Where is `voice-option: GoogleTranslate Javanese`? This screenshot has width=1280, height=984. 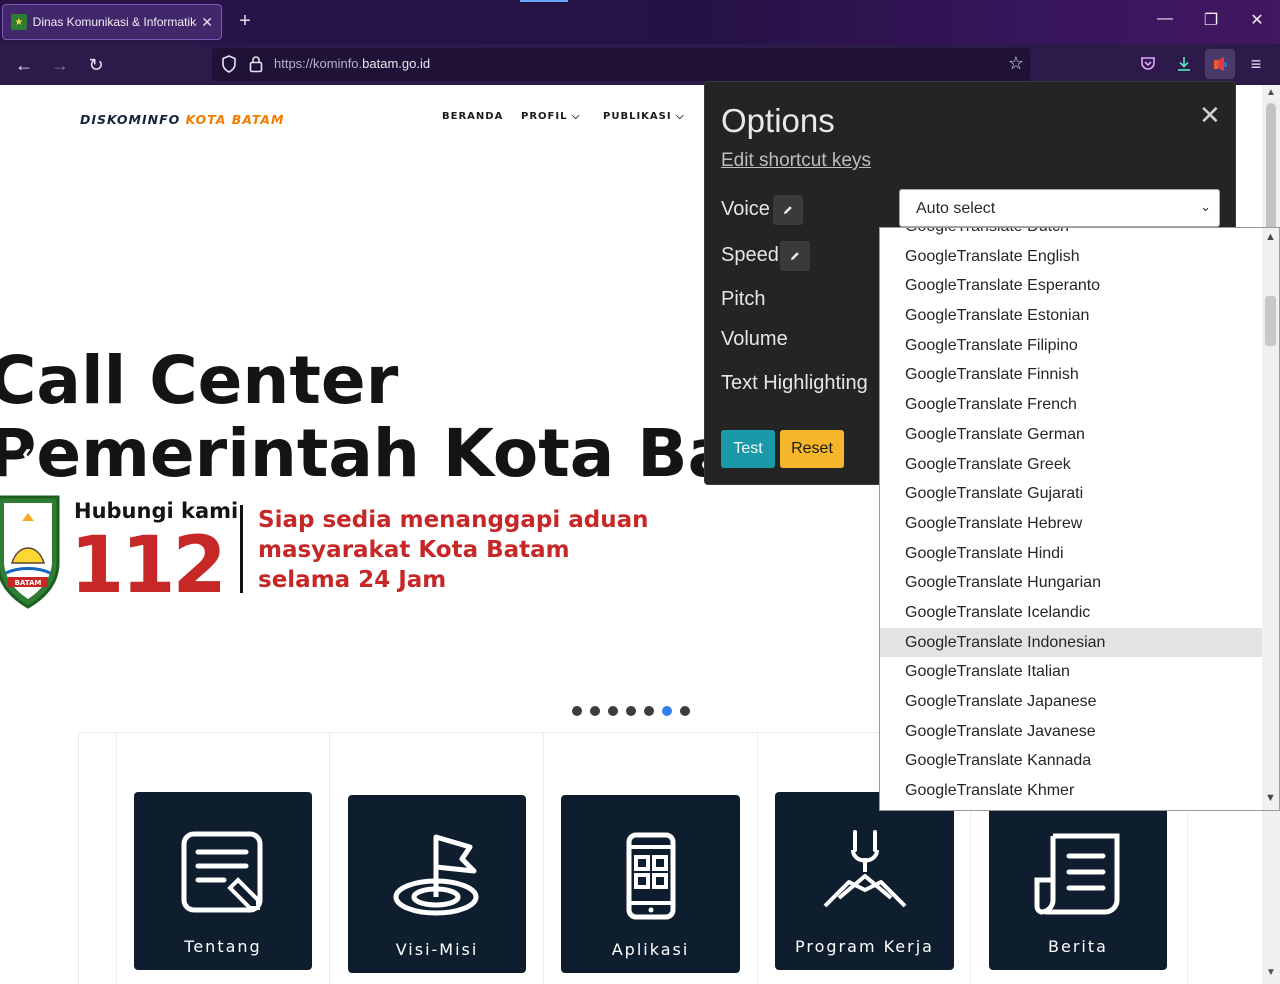
voice-option: GoogleTranslate Javanese is located at coordinates (1071, 732).